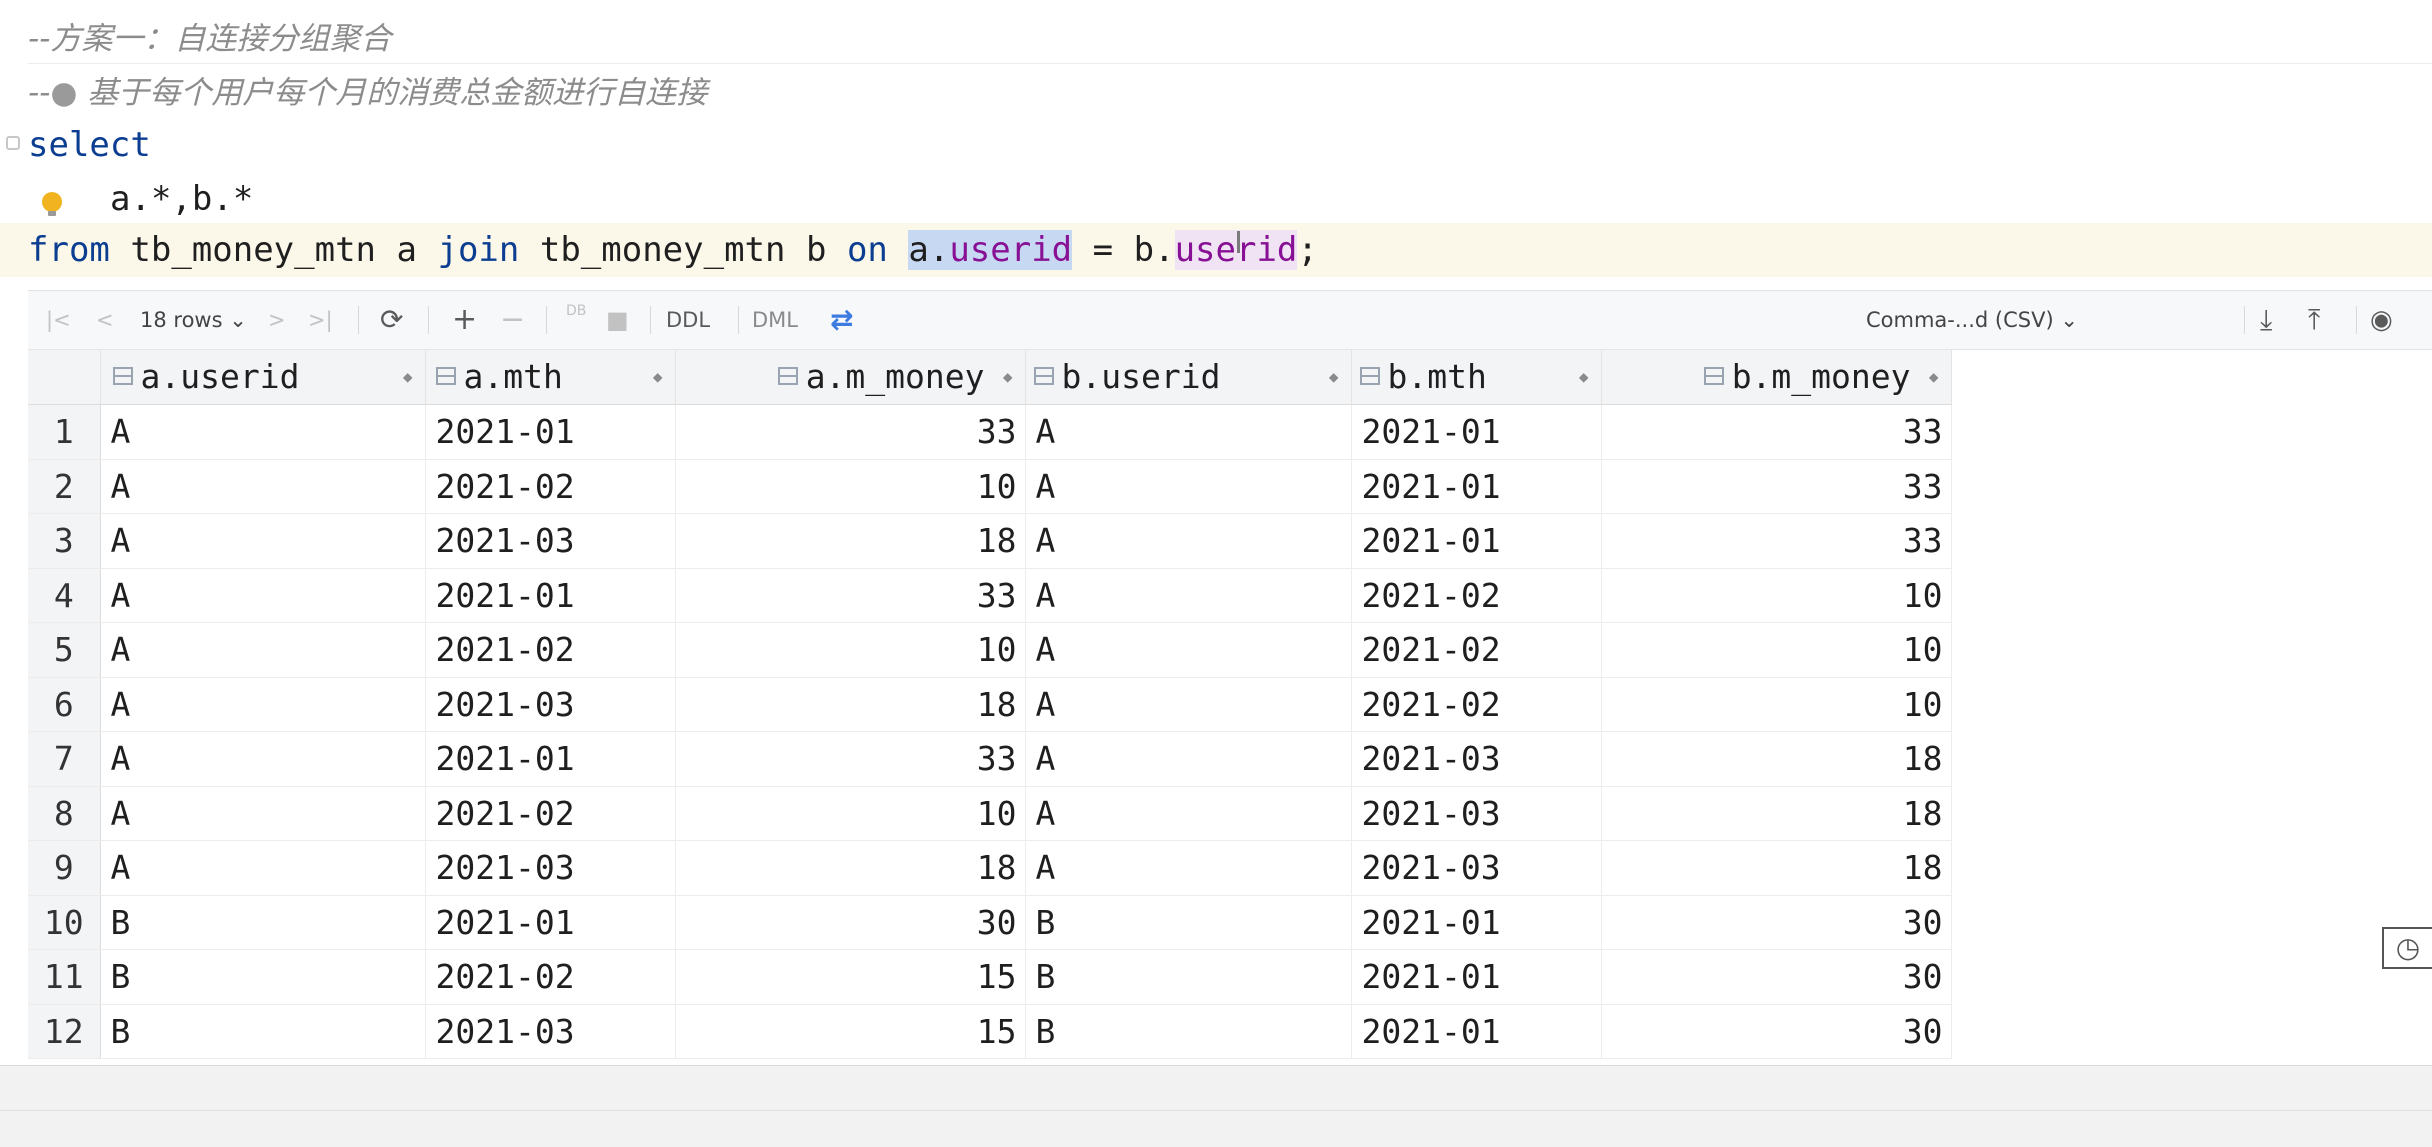  What do you see at coordinates (550, 377) in the screenshot?
I see `column-header: a.mth ◆` at bounding box center [550, 377].